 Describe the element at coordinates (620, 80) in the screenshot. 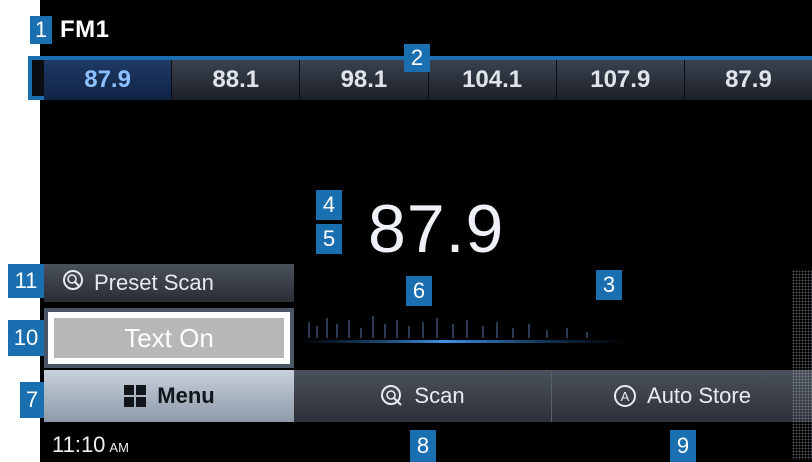

I see `preset-button-5: 107.9` at that location.